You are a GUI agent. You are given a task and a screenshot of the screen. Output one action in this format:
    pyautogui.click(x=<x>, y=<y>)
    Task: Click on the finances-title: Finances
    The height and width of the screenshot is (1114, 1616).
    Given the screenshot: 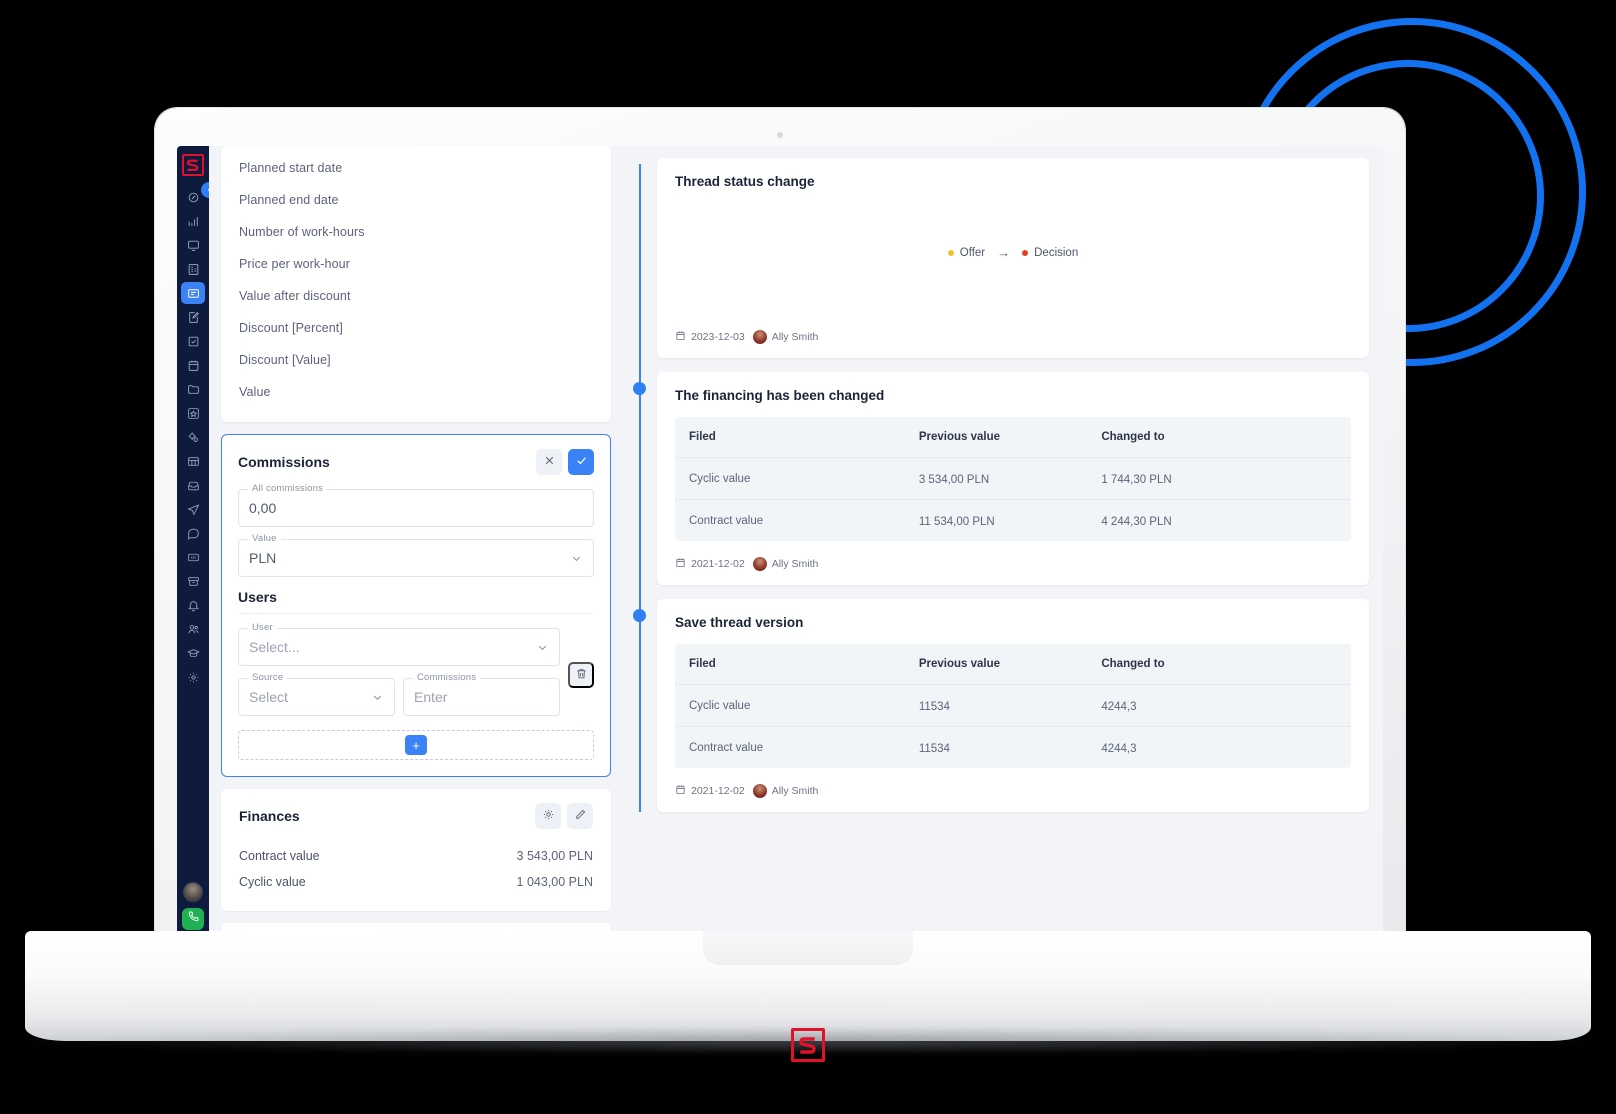 What is the action you would take?
    pyautogui.click(x=269, y=816)
    